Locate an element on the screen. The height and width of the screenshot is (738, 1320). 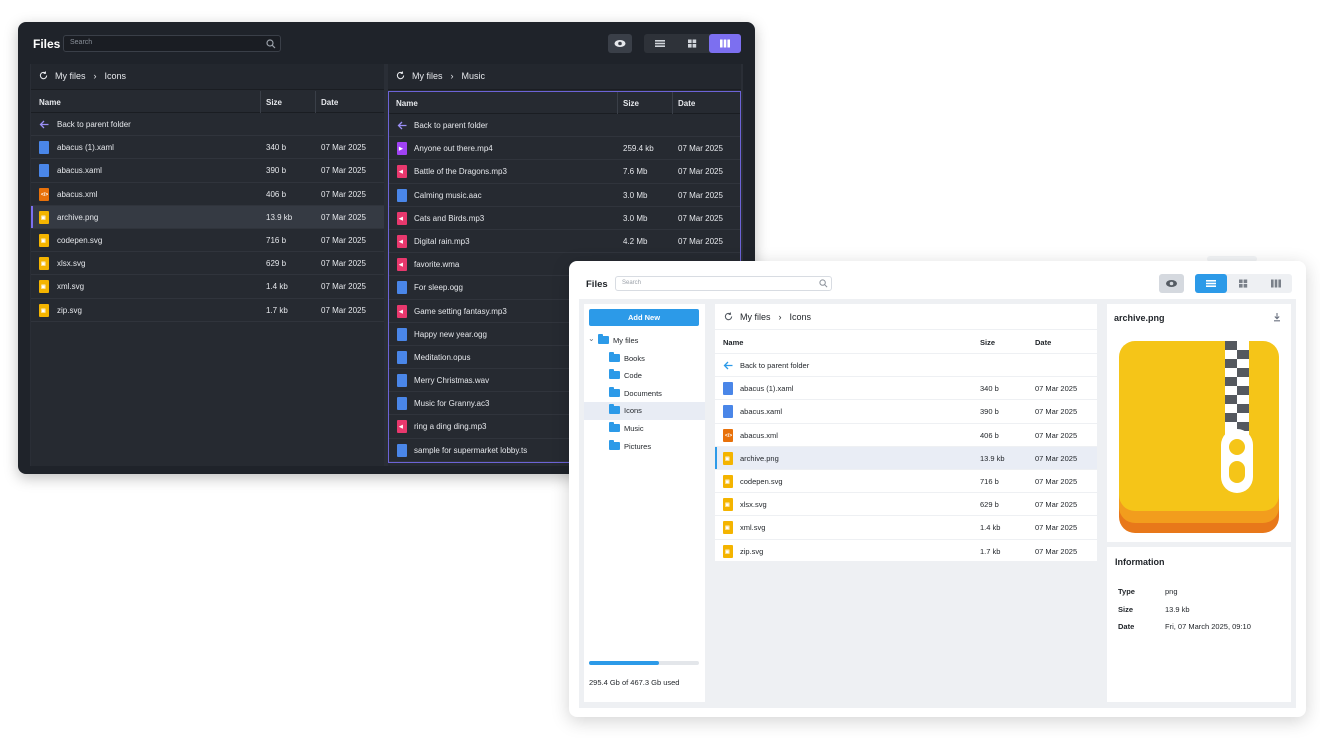
file-size: 3.0 Mb is located at coordinates (635, 195).